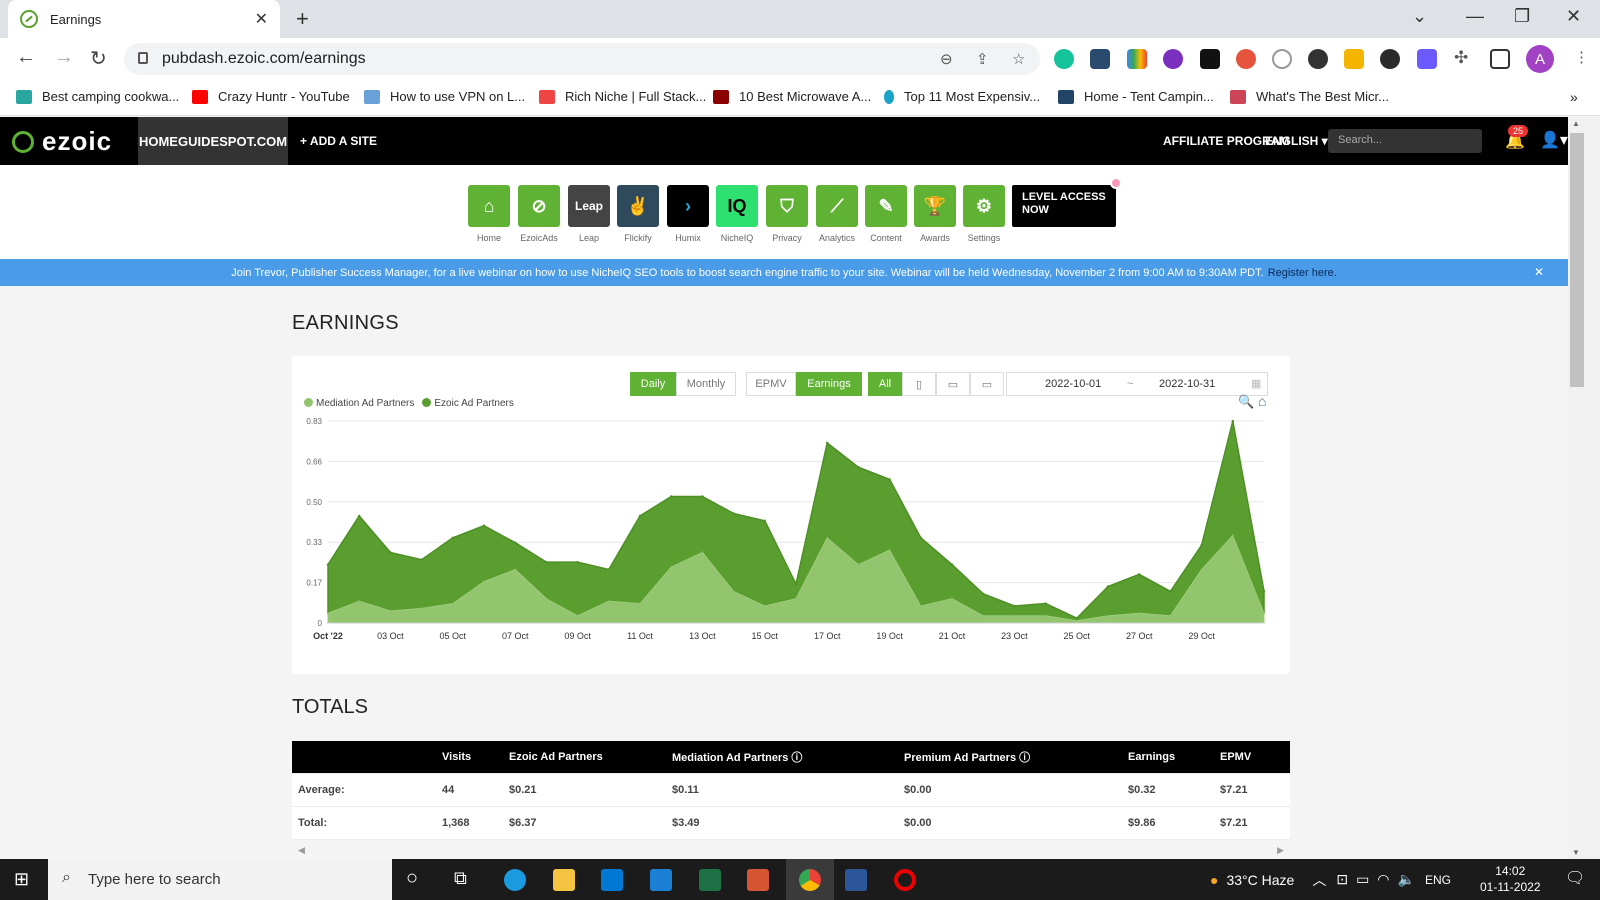 Image resolution: width=1600 pixels, height=900 pixels. What do you see at coordinates (539, 214) in the screenshot?
I see `app-ezoicads: ⊘ EzoicAds` at bounding box center [539, 214].